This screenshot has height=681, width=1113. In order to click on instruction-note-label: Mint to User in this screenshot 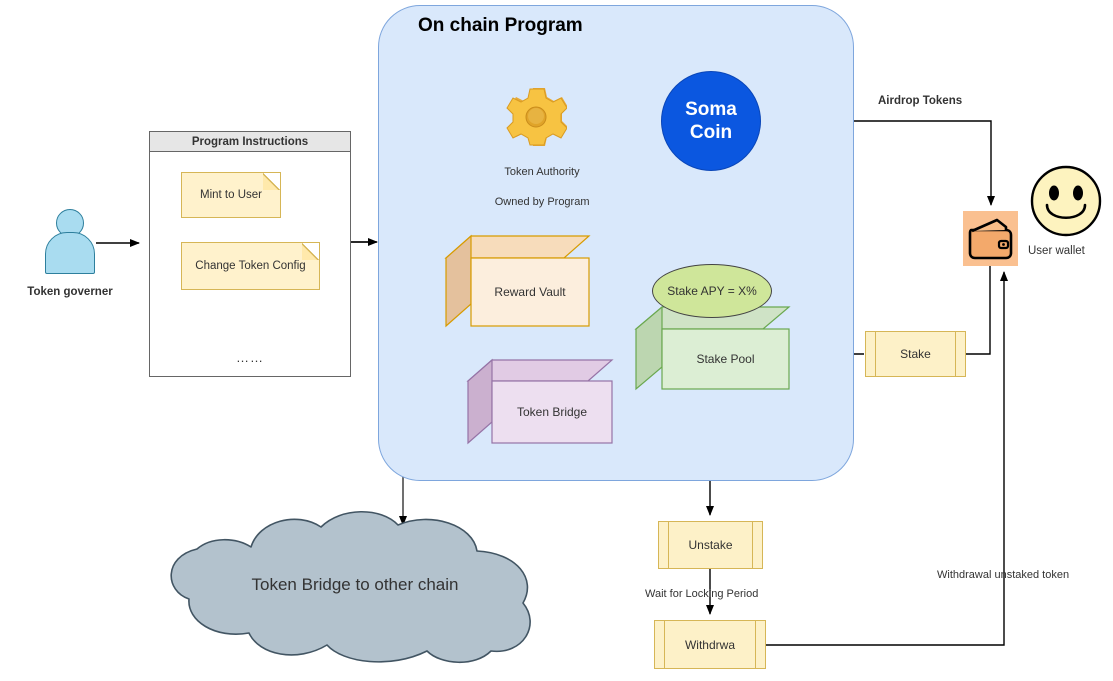, I will do `click(231, 195)`.